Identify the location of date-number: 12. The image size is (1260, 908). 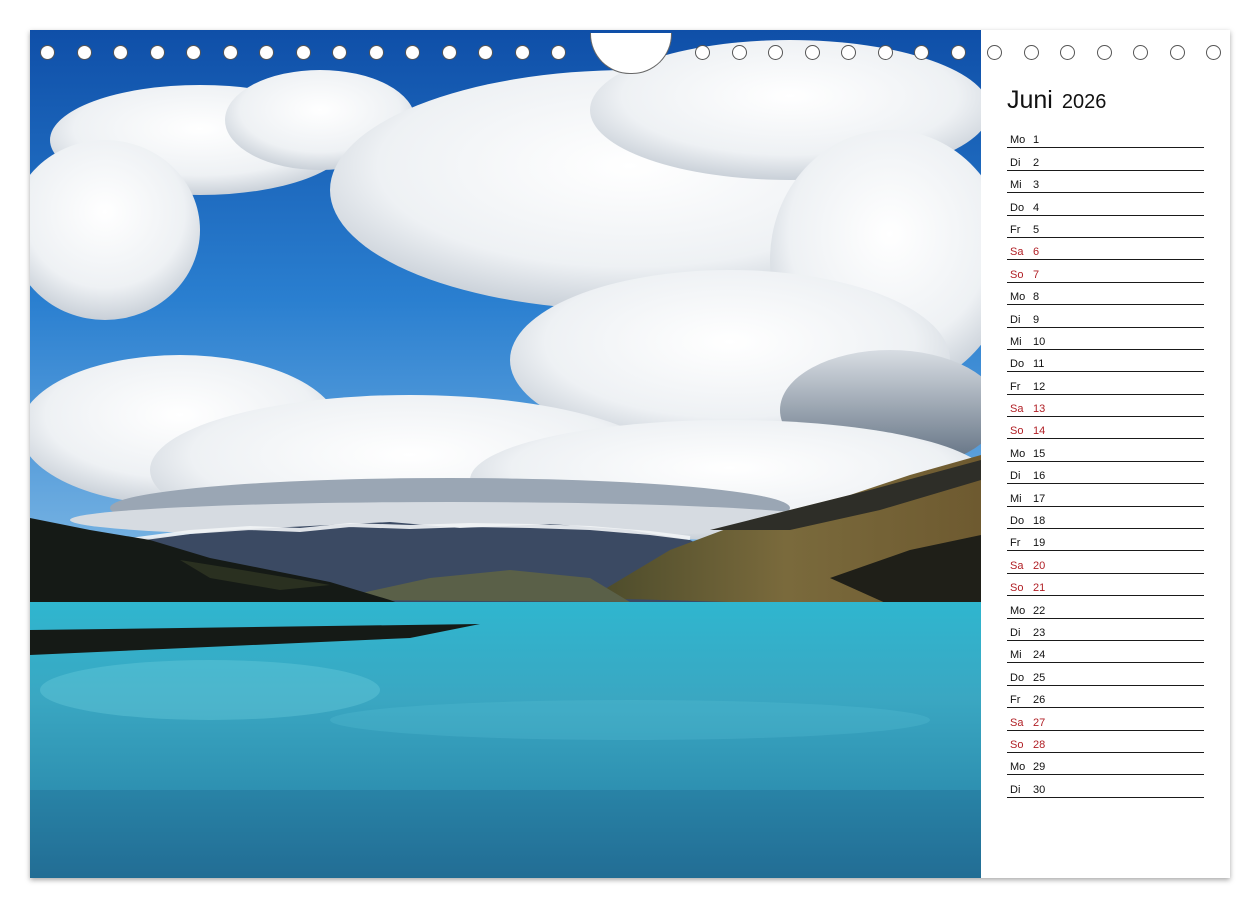
(1039, 386).